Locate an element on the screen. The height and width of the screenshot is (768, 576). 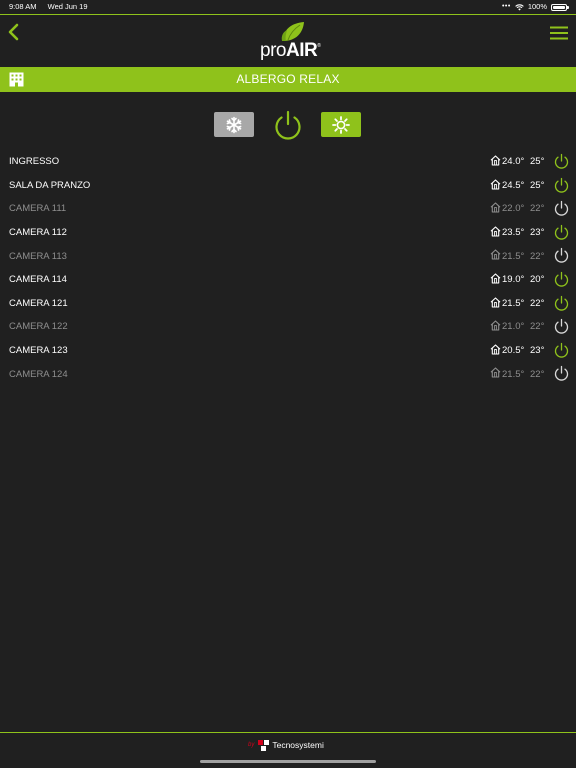
heat-mode-button is located at coordinates (341, 124).